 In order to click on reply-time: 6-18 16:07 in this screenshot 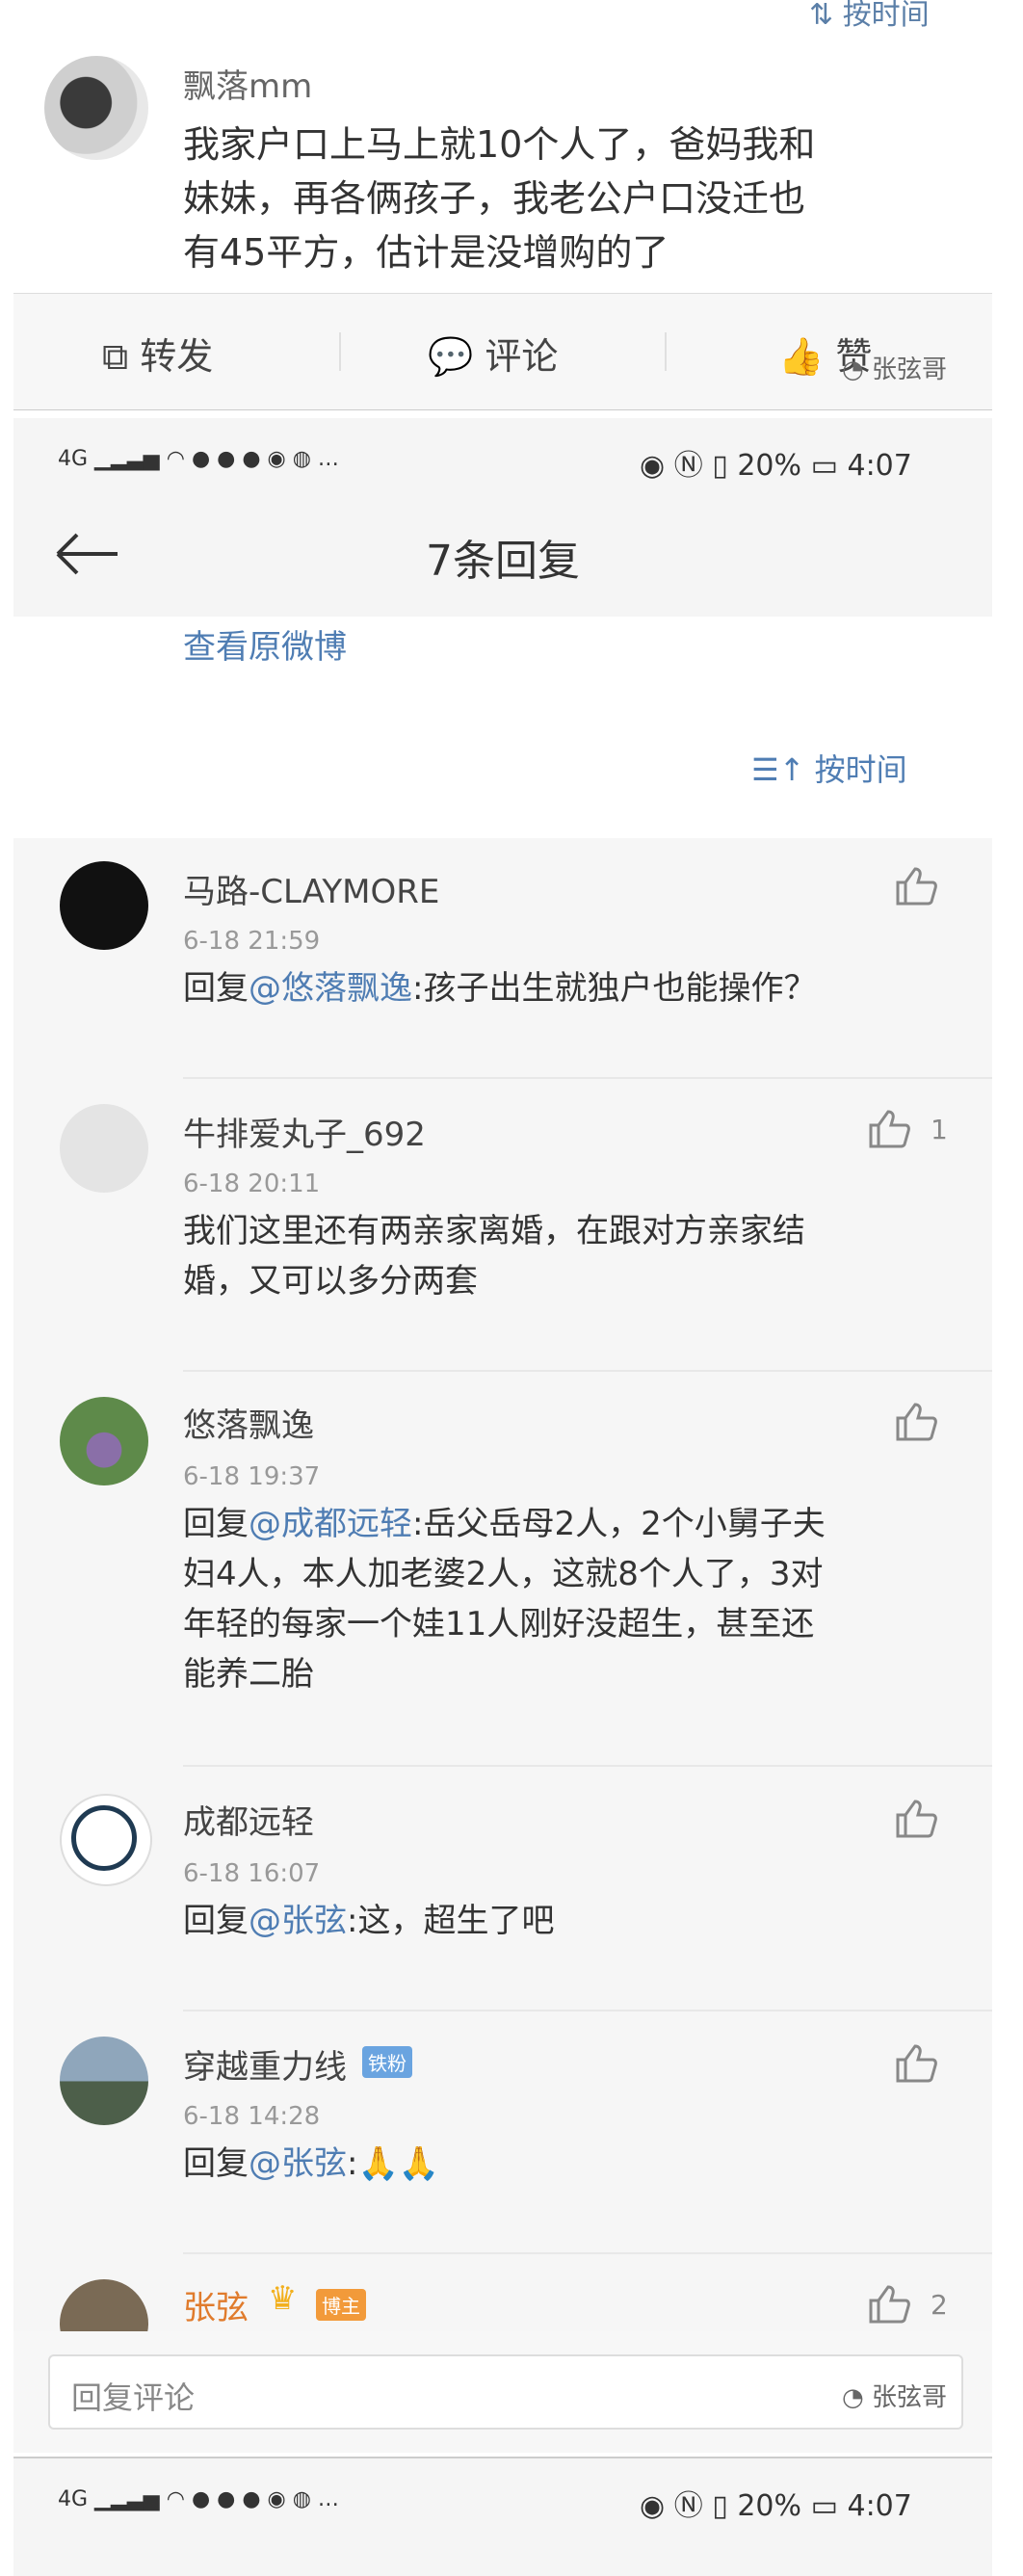, I will do `click(252, 1874)`.